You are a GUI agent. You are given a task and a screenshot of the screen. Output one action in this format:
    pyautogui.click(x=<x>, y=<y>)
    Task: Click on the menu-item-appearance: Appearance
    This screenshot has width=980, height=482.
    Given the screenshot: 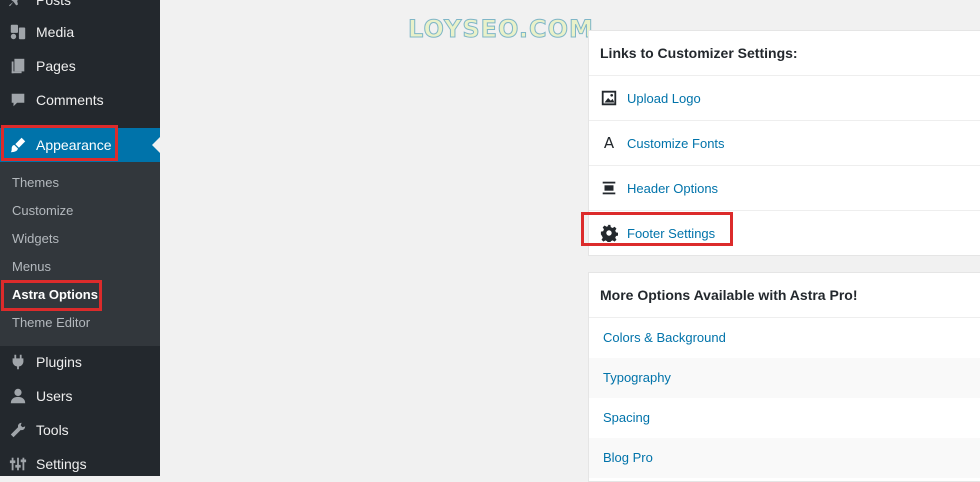 What is the action you would take?
    pyautogui.click(x=80, y=145)
    